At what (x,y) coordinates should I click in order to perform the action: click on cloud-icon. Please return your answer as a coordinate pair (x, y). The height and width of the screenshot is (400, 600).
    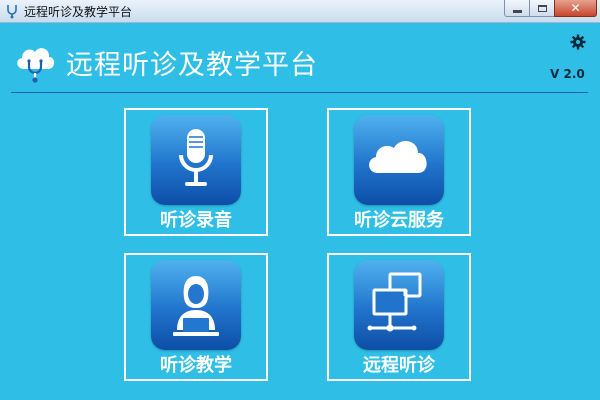
    Looking at the image, I should click on (398, 156).